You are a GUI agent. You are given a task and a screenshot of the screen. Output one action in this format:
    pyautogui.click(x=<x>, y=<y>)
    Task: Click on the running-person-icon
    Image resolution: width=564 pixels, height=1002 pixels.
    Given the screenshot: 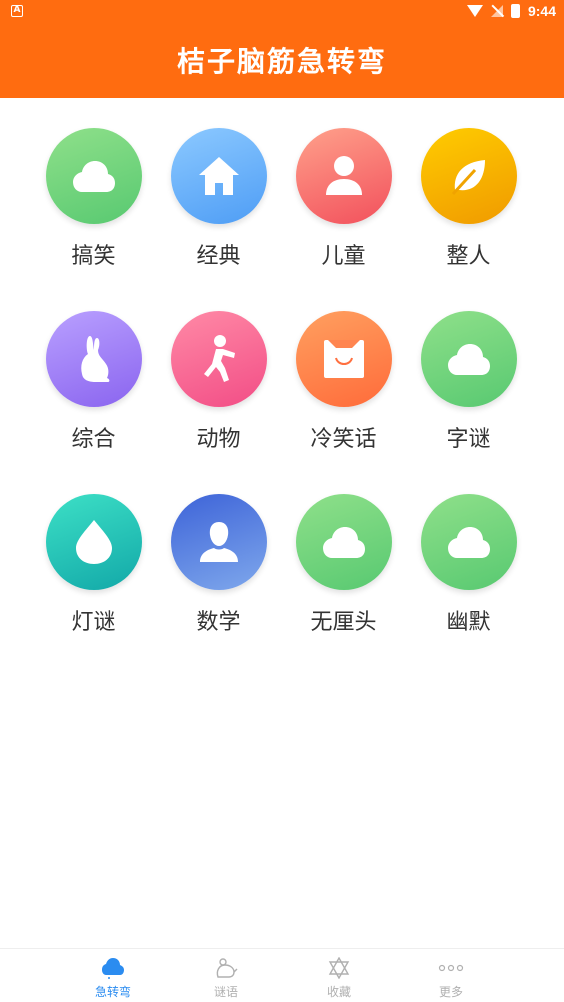 What is the action you would take?
    pyautogui.click(x=219, y=358)
    